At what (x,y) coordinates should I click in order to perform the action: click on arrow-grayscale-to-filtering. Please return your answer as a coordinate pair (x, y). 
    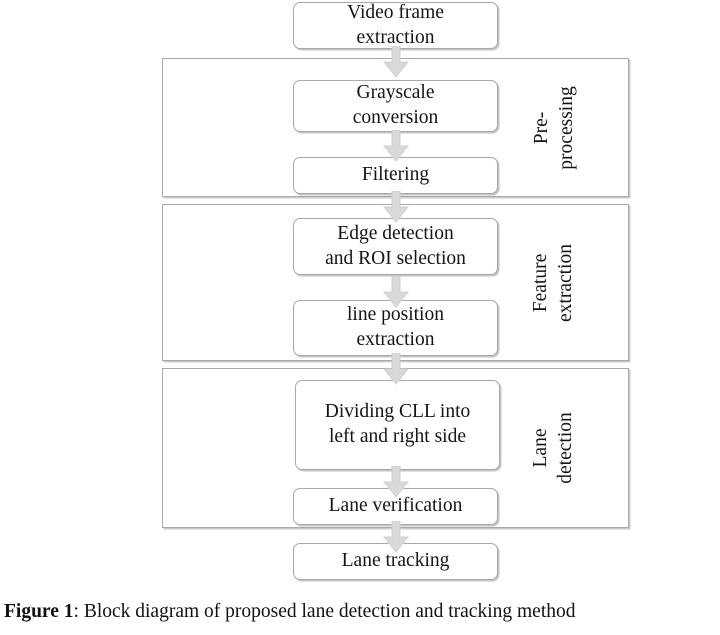
    Looking at the image, I should click on (396, 146).